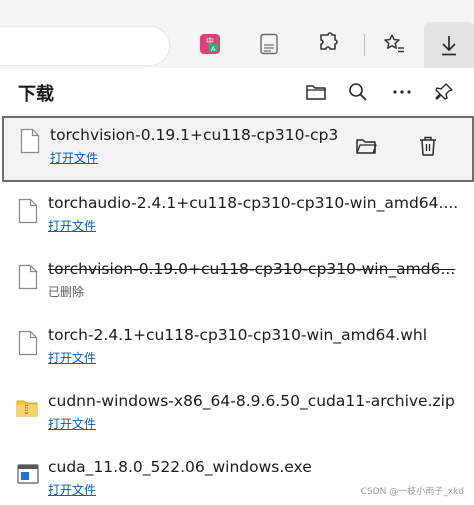 The image size is (474, 505). What do you see at coordinates (328, 44) in the screenshot?
I see `extensions-icon` at bounding box center [328, 44].